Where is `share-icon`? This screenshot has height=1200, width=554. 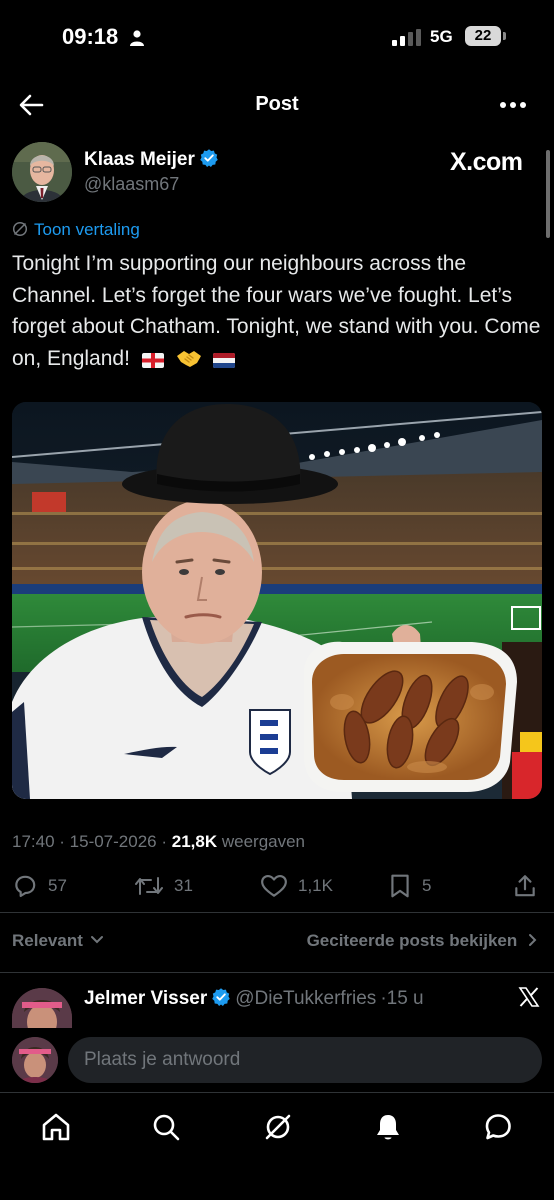 share-icon is located at coordinates (525, 886).